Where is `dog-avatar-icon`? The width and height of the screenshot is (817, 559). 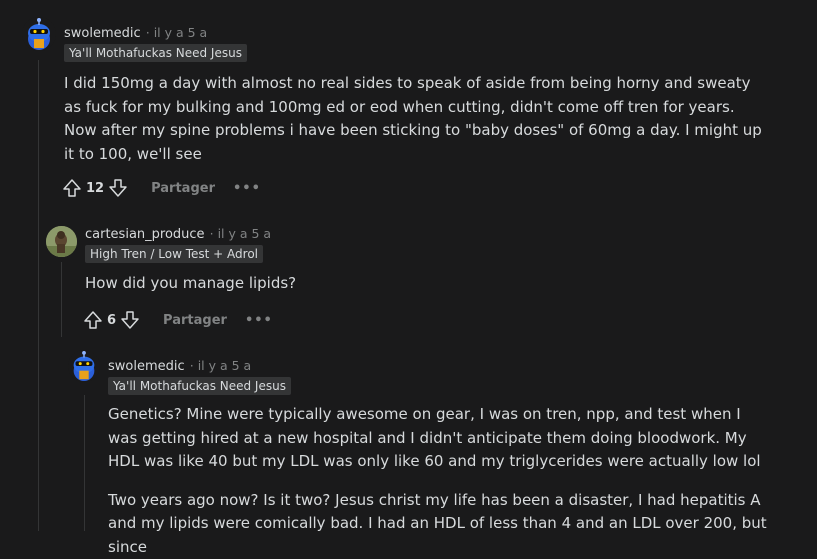 dog-avatar-icon is located at coordinates (61, 241).